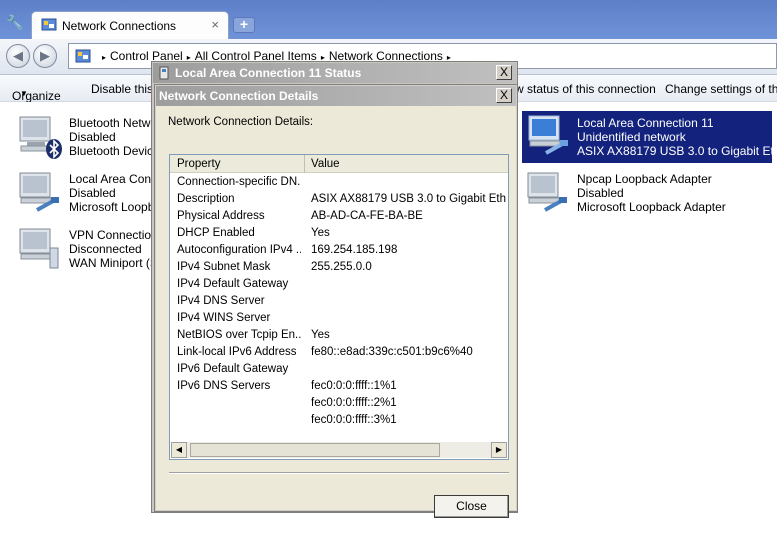 The image size is (777, 552). I want to click on arrow-left-icon: ◀, so click(18, 55).